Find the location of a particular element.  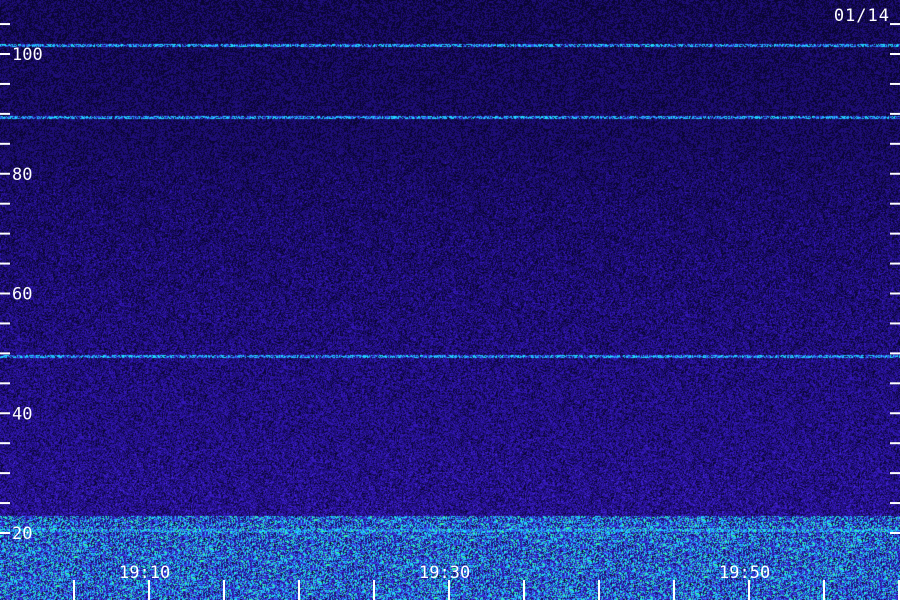

x-tick-label: 19:30 is located at coordinates (444, 573).